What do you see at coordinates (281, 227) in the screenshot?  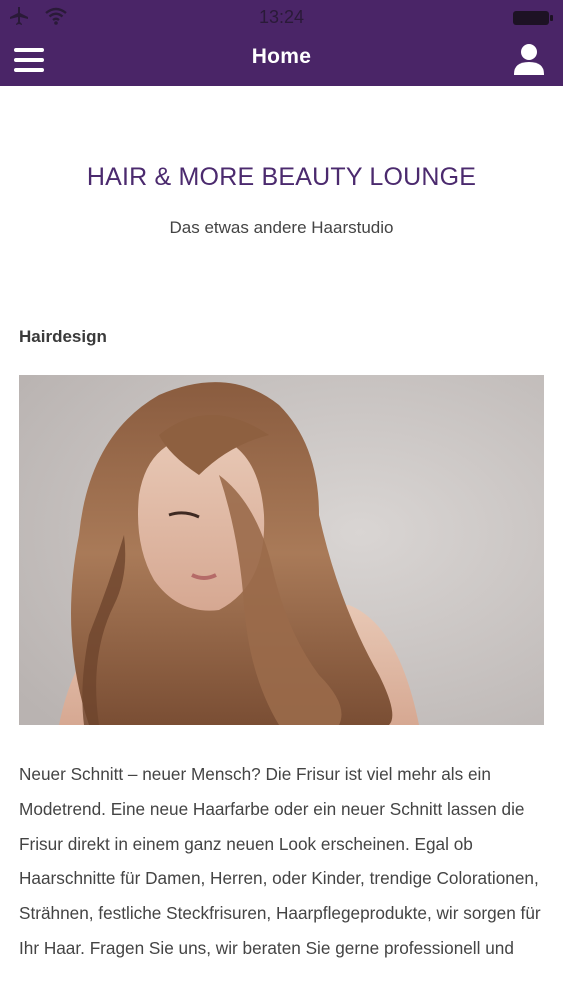 I see `page-subtitle: Das etwas andere Haarstudio` at bounding box center [281, 227].